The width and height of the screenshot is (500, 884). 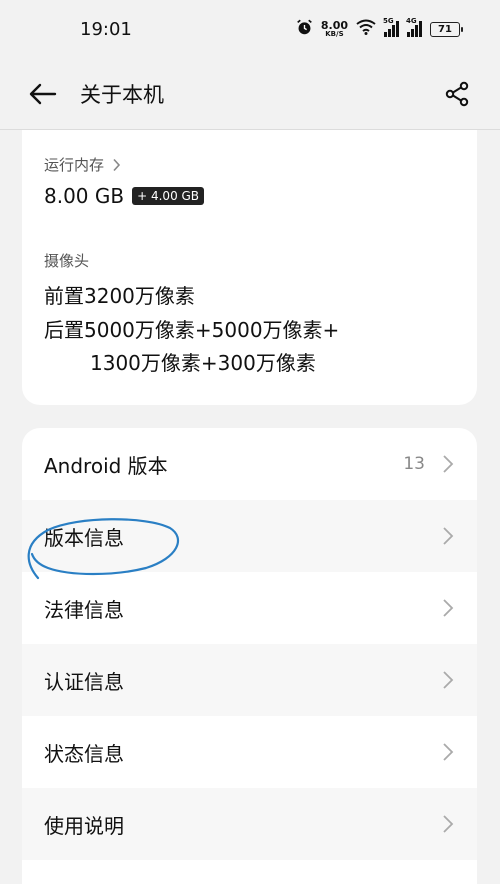 What do you see at coordinates (249, 464) in the screenshot?
I see `list-item-android-version: Android 版本 13` at bounding box center [249, 464].